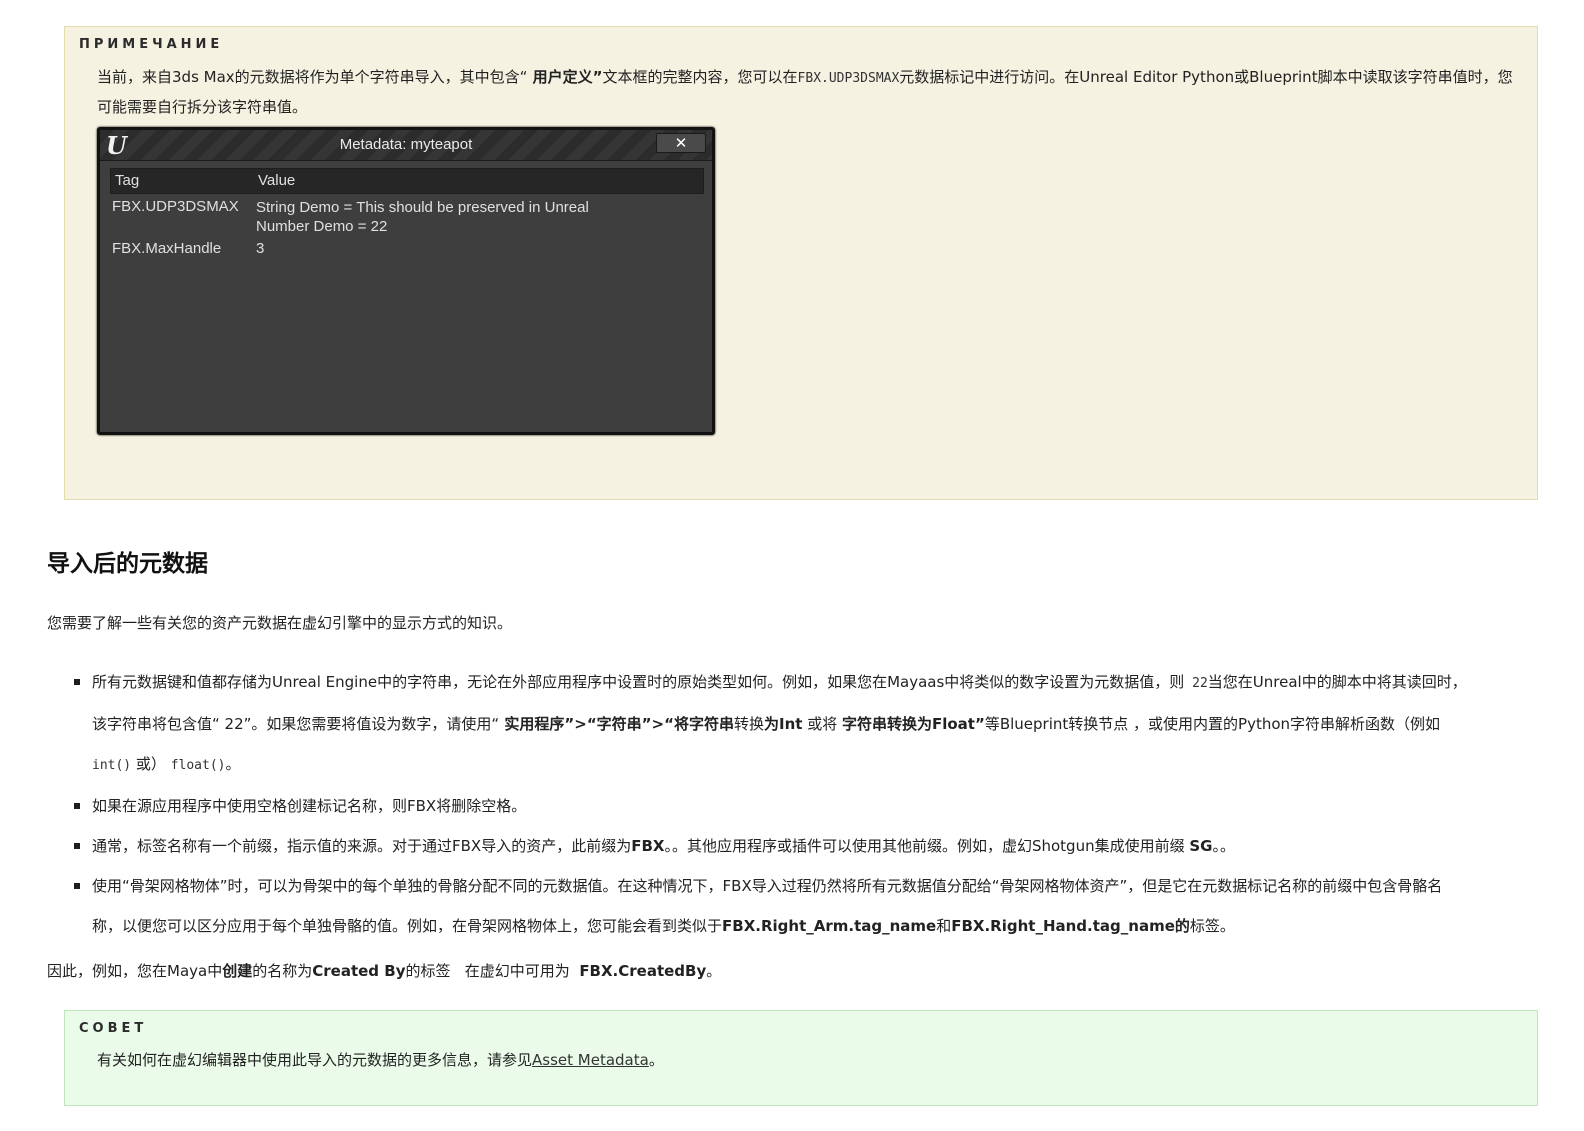 The image size is (1584, 1131). I want to click on bold-text: 实用程序”>“字符串”>“将字符串, so click(616, 724).